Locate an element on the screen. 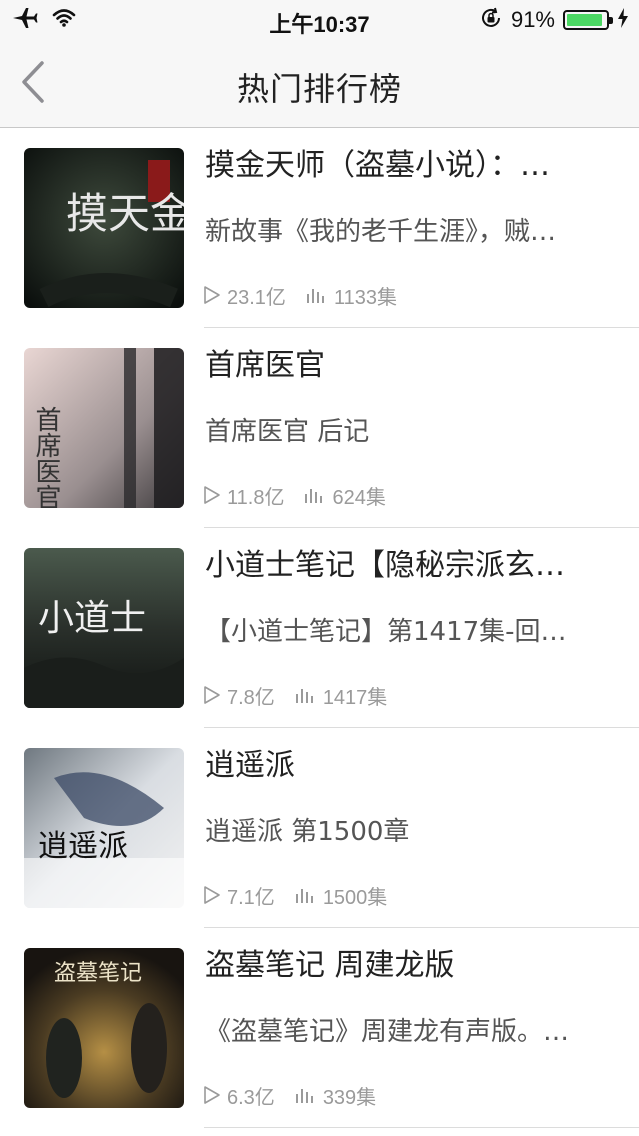  item-meta: 7.8亿 1417集 is located at coordinates (295, 695).